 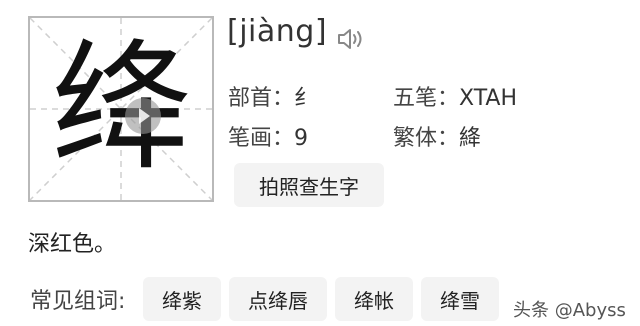 What do you see at coordinates (374, 299) in the screenshot?
I see `word-chip: 绛帐` at bounding box center [374, 299].